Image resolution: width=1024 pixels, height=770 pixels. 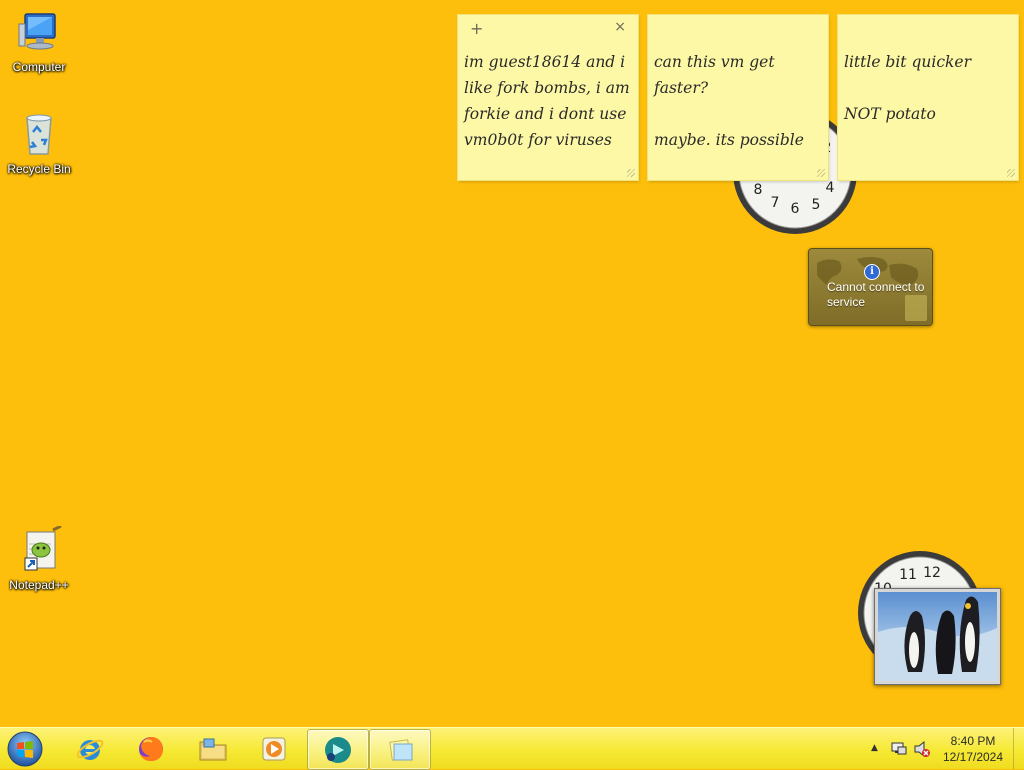 I want to click on clock-time: 8:40 PM, so click(x=973, y=741).